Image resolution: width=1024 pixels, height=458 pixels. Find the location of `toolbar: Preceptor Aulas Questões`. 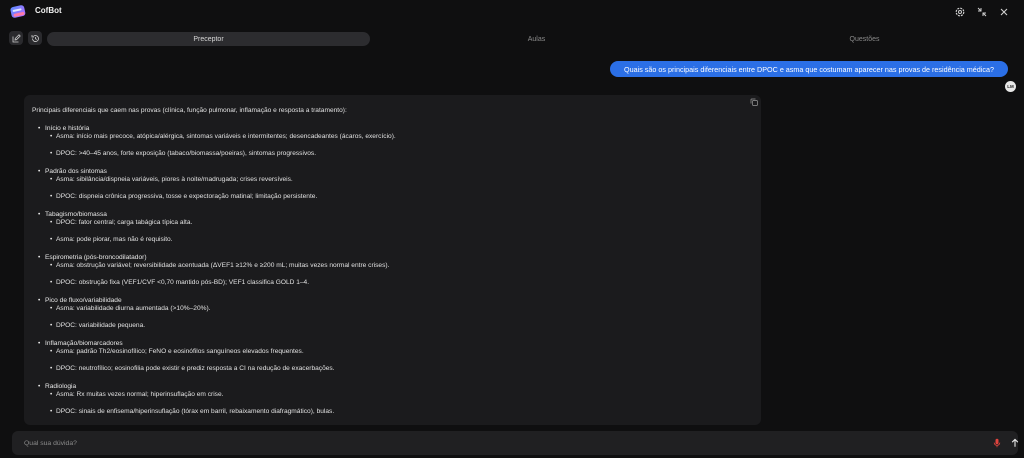

toolbar: Preceptor Aulas Questões is located at coordinates (512, 39).